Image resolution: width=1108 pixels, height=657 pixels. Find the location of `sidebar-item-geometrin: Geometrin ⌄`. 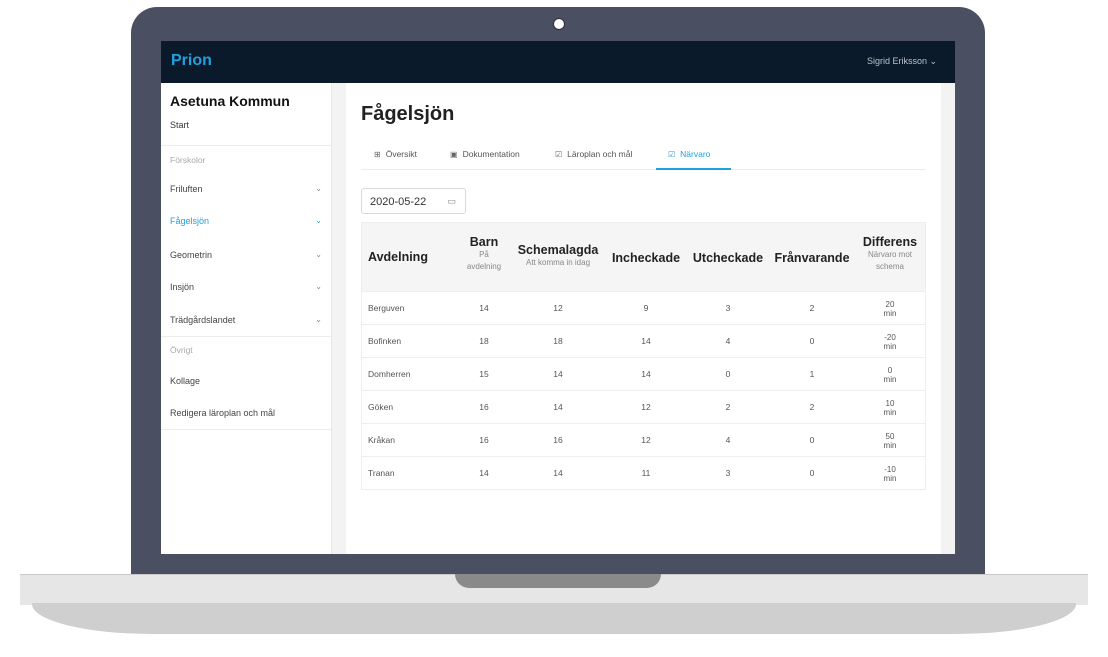

sidebar-item-geometrin: Geometrin ⌄ is located at coordinates (246, 255).